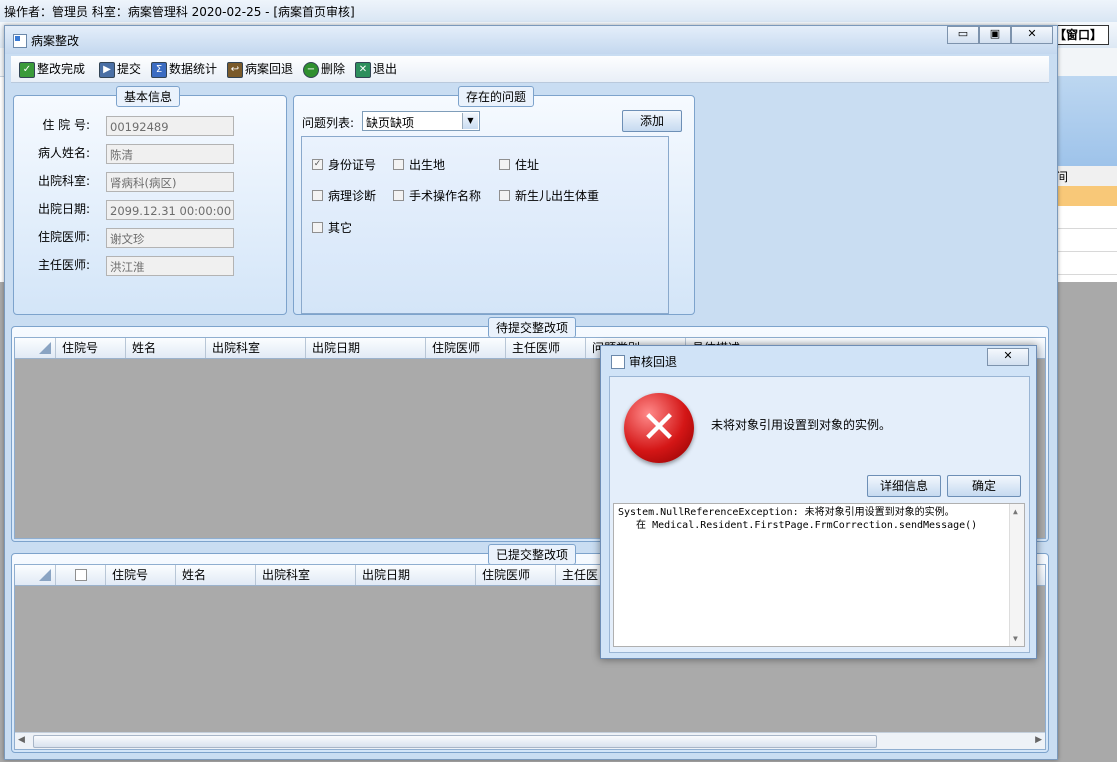 This screenshot has height=762, width=1117. Describe the element at coordinates (61, 69) in the screenshot. I see `toolbar-label: 整改完成` at that location.